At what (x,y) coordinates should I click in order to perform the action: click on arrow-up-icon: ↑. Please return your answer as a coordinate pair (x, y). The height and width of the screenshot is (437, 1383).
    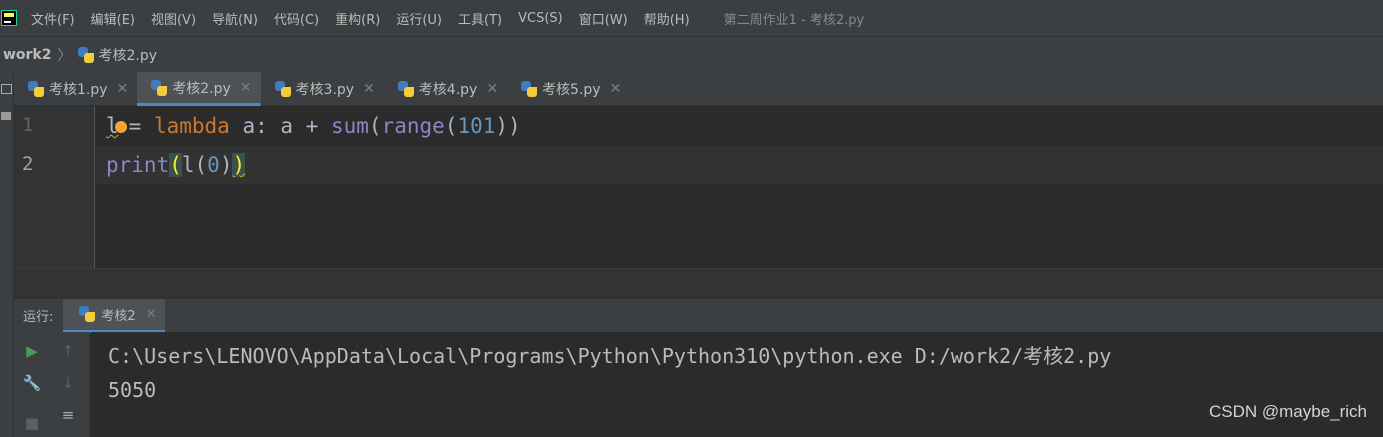
    Looking at the image, I should click on (68, 351).